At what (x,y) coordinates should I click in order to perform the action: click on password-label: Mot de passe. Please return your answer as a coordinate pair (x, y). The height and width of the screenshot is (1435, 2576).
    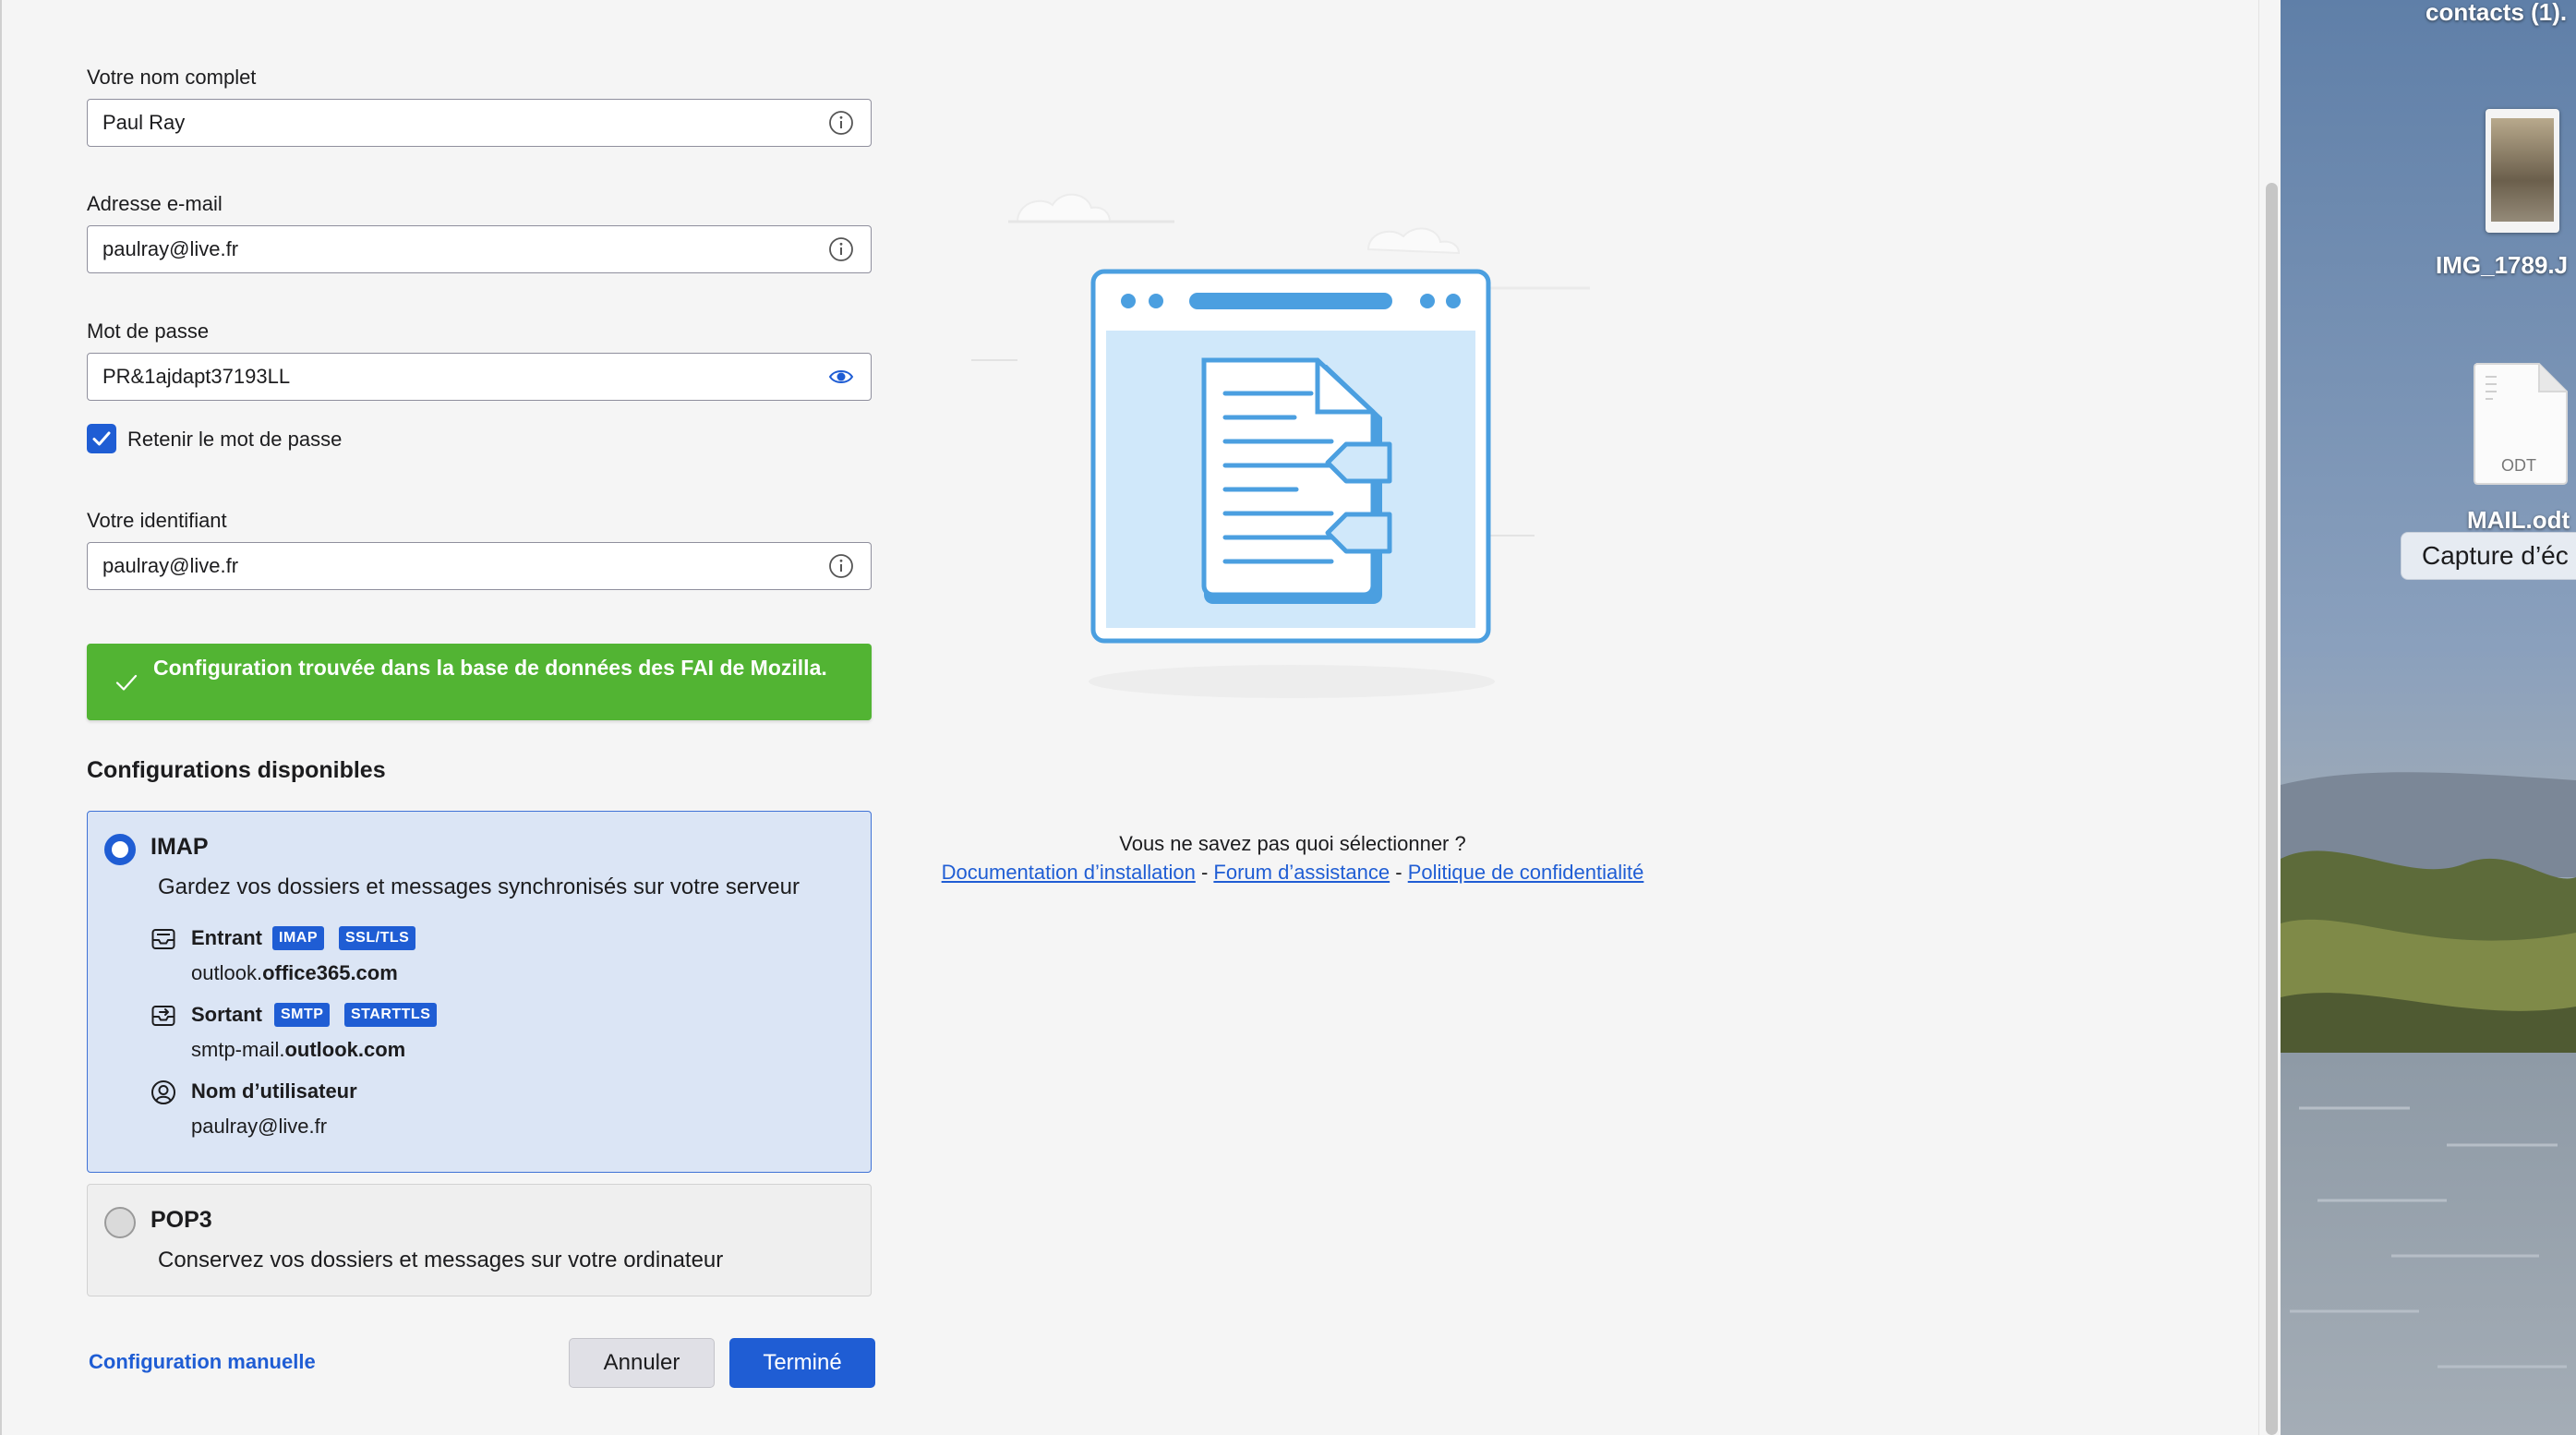
    Looking at the image, I should click on (148, 331).